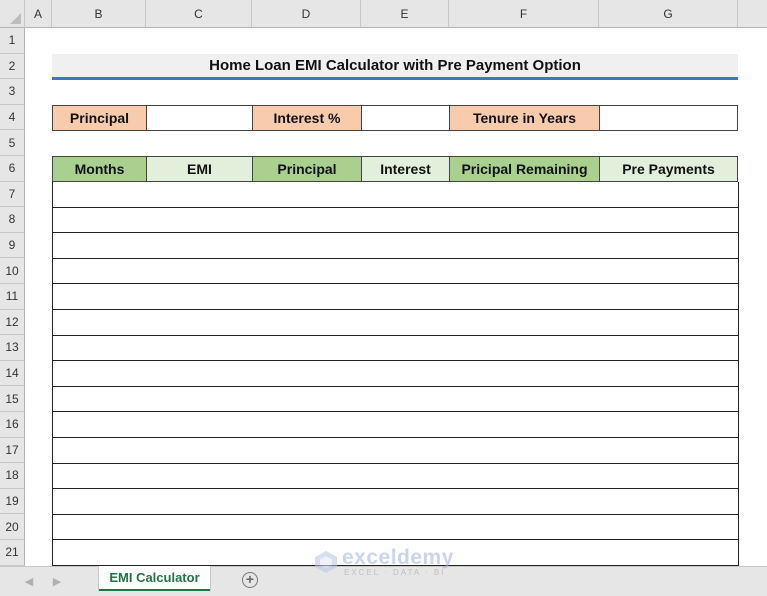 This screenshot has height=596, width=767. Describe the element at coordinates (668, 14) in the screenshot. I see `column-header-g: G` at that location.